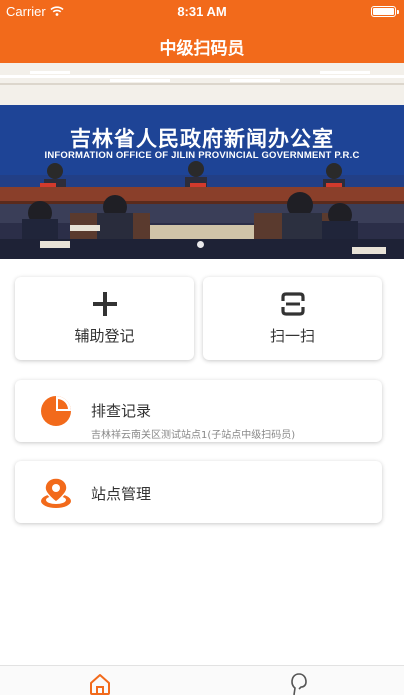  Describe the element at coordinates (121, 411) in the screenshot. I see `inspection-records-title: 排查记录` at that location.